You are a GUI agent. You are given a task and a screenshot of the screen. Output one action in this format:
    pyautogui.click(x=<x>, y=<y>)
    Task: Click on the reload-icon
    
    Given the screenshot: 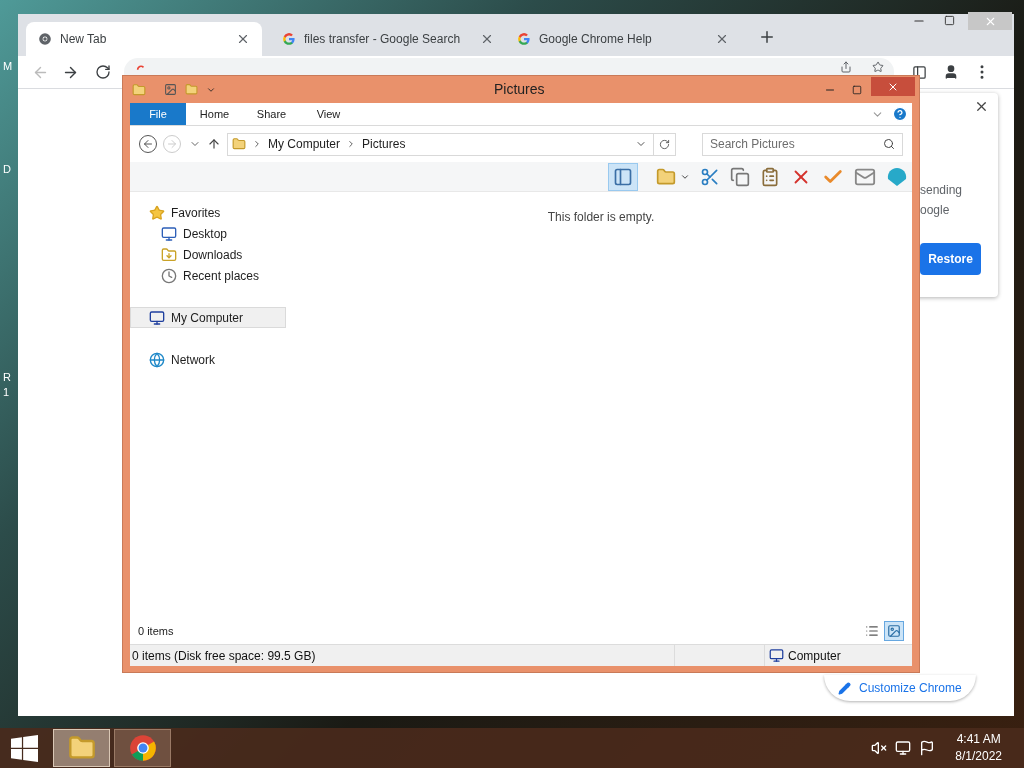 What is the action you would take?
    pyautogui.click(x=103, y=72)
    